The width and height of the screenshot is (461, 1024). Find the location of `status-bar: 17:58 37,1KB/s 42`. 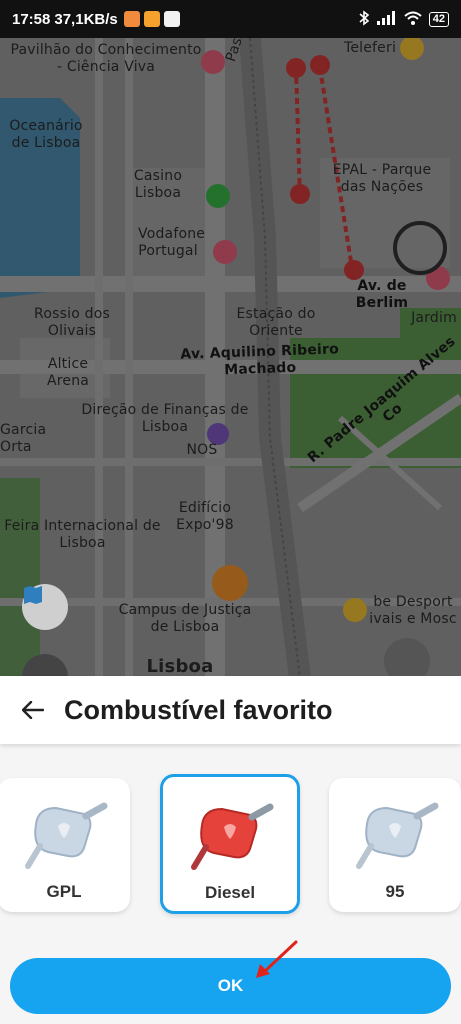

status-bar: 17:58 37,1KB/s 42 is located at coordinates (230, 19).